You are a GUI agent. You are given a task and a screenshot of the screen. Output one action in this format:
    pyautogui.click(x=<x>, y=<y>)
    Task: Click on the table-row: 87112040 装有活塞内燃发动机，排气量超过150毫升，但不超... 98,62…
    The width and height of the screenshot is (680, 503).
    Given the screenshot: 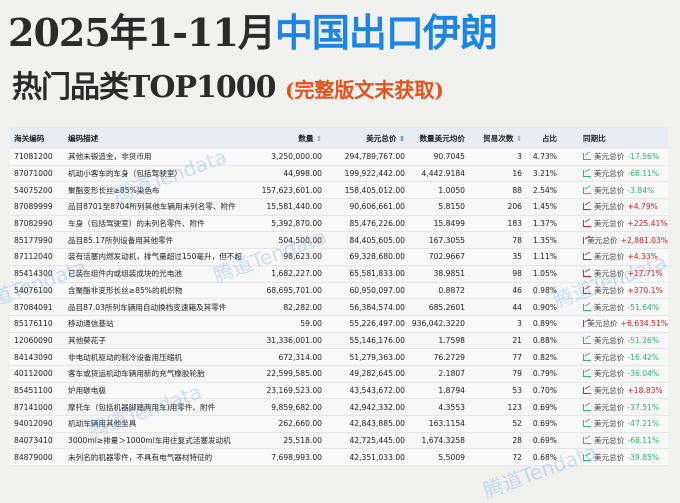 What is the action you would take?
    pyautogui.click(x=339, y=257)
    